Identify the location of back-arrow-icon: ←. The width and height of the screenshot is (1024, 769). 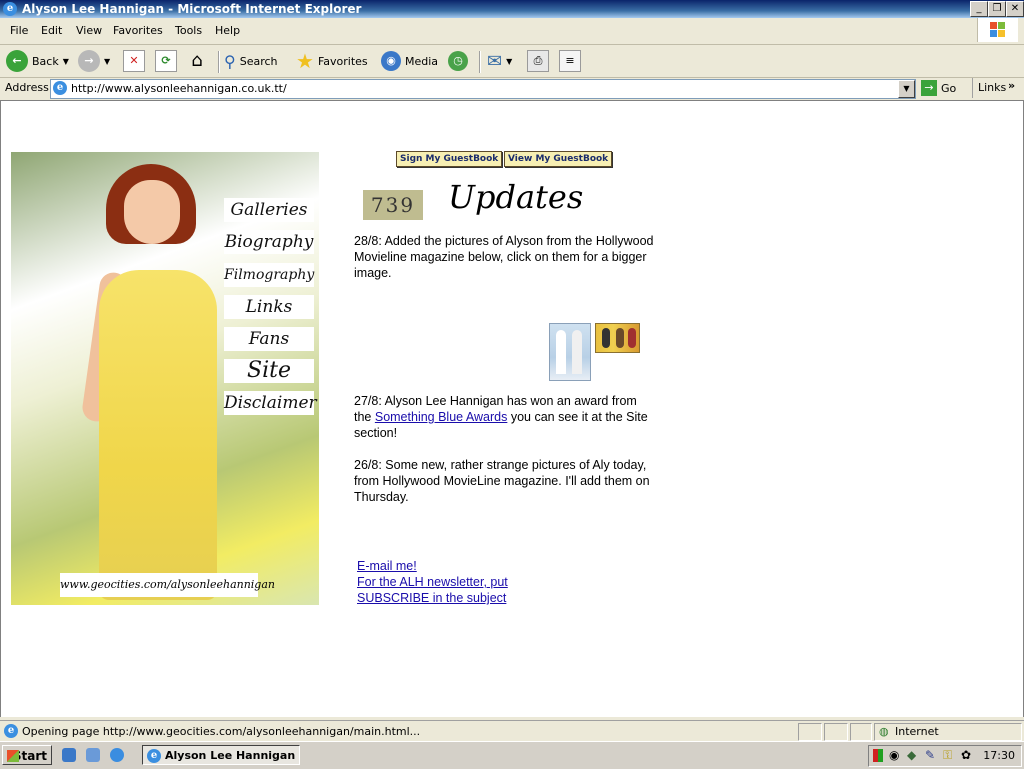
(17, 61).